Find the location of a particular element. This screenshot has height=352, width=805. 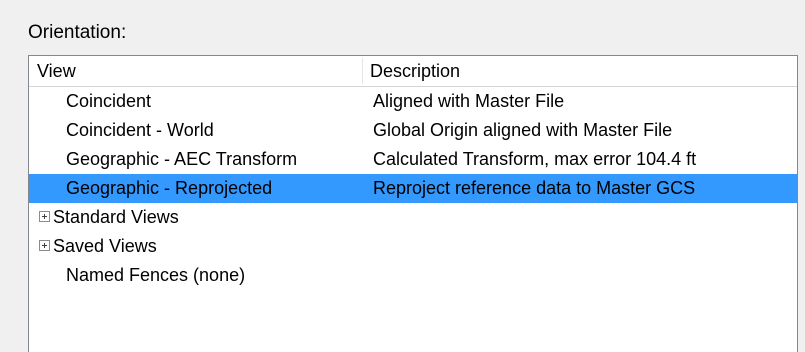

list-group-standard-views: Standard Views is located at coordinates (413, 217).